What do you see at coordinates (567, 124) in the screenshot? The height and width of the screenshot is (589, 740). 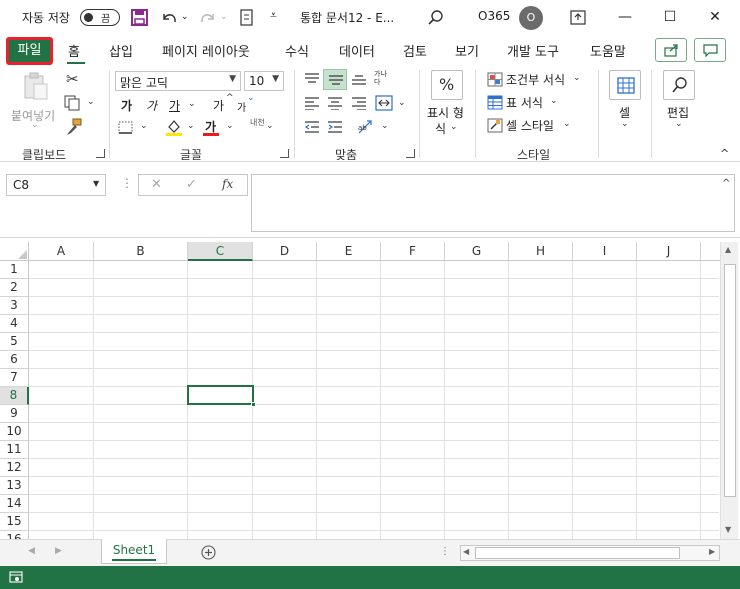 I see `cell-styles-dropdown-icon: ⌄` at bounding box center [567, 124].